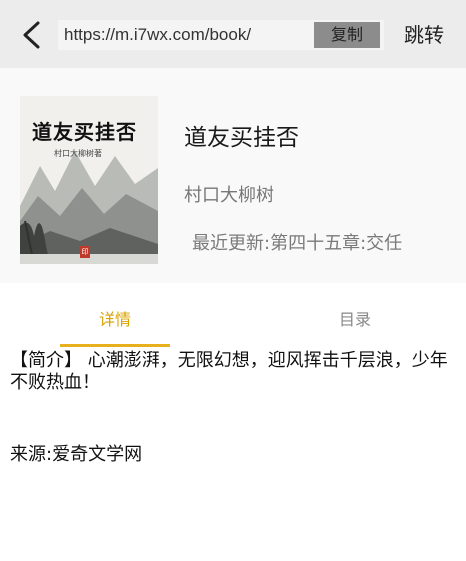  What do you see at coordinates (297, 242) in the screenshot?
I see `latest-update: 最近更新:第四十五章:交任` at bounding box center [297, 242].